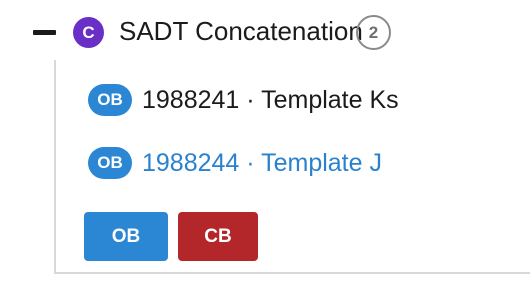  Describe the element at coordinates (126, 236) in the screenshot. I see `ob-button: OB` at that location.